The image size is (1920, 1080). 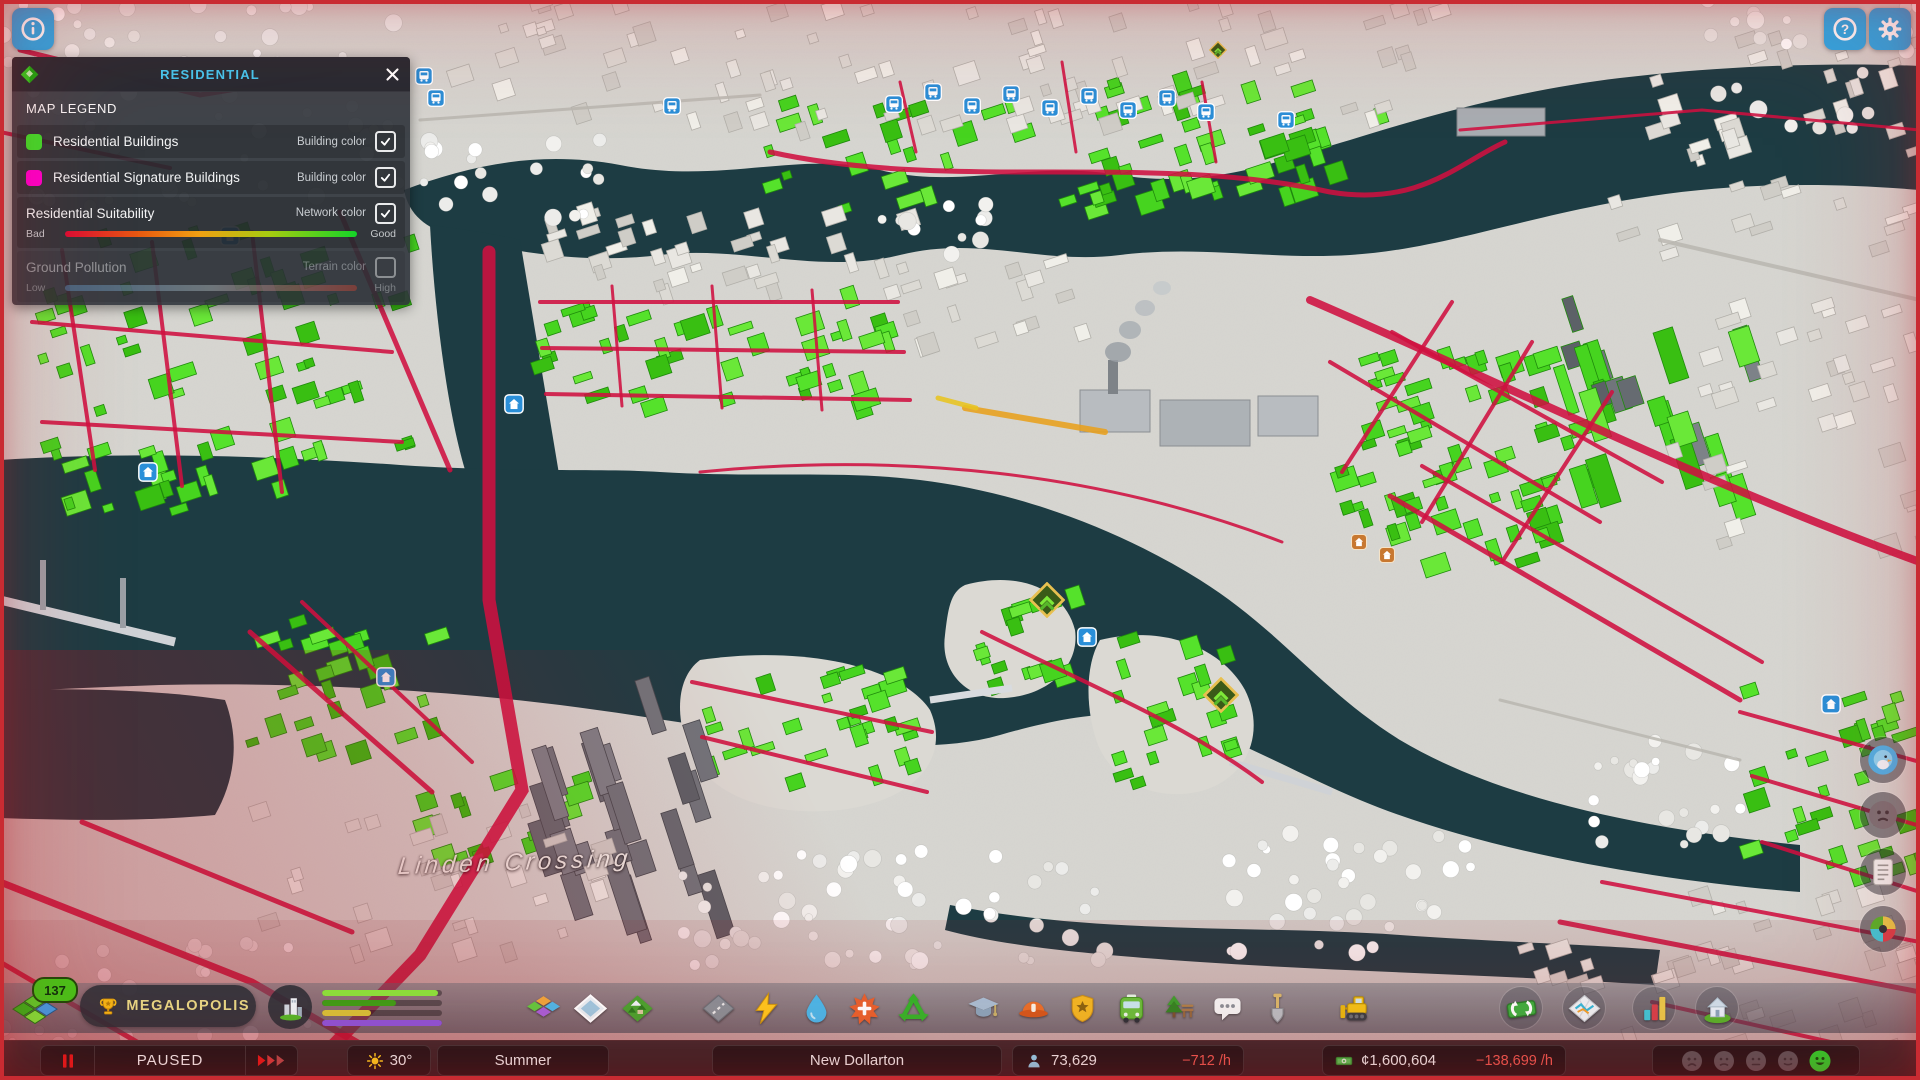 What do you see at coordinates (1206, 1060) in the screenshot?
I see `population-rate: −712 /h` at bounding box center [1206, 1060].